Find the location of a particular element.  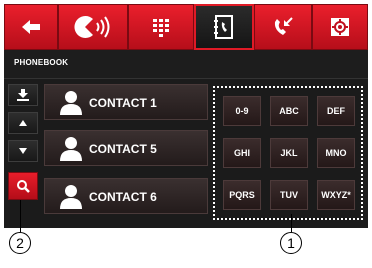

call-log-icon is located at coordinates (283, 26).